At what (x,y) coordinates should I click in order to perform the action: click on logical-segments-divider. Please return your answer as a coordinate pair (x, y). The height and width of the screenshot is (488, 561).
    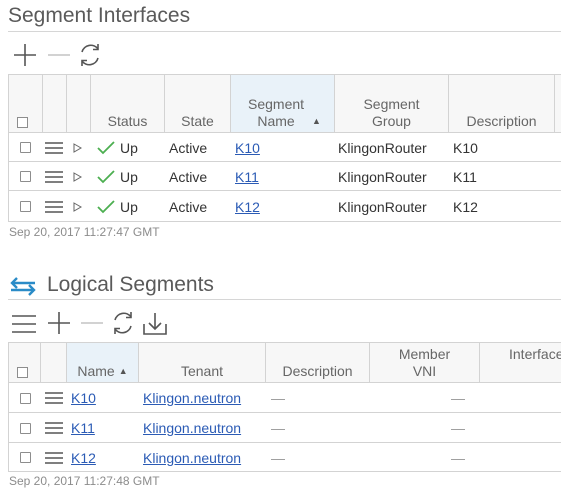
    Looking at the image, I should click on (284, 299).